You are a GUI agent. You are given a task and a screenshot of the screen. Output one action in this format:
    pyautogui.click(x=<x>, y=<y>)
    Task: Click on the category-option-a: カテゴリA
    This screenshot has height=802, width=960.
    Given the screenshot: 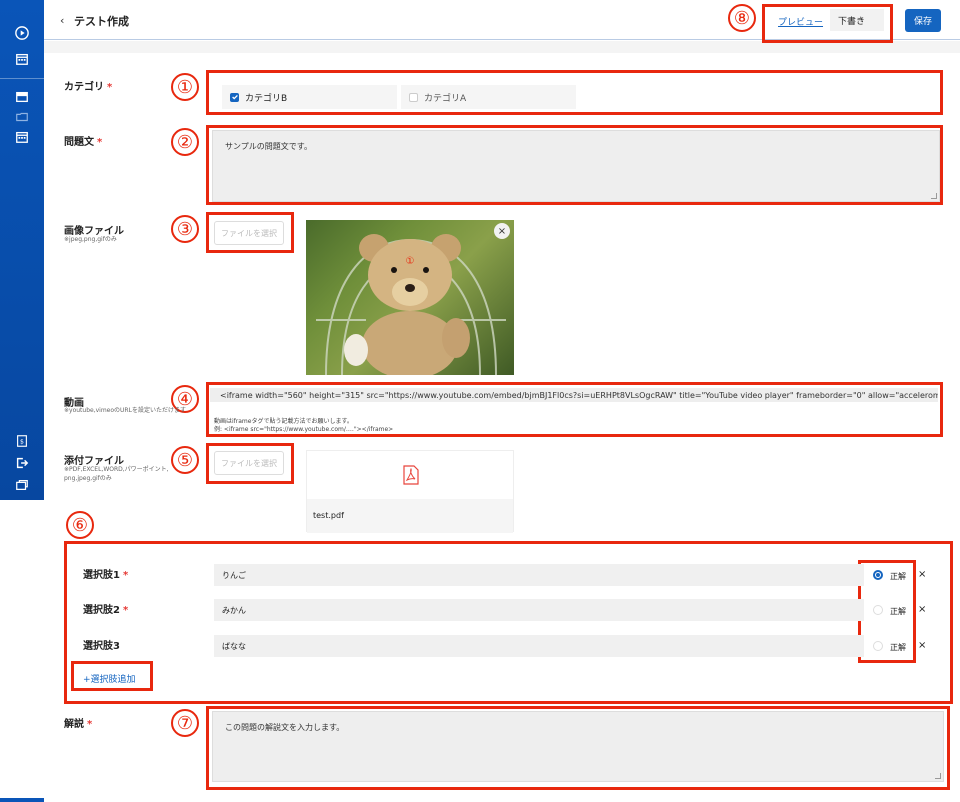 What is the action you would take?
    pyautogui.click(x=488, y=97)
    